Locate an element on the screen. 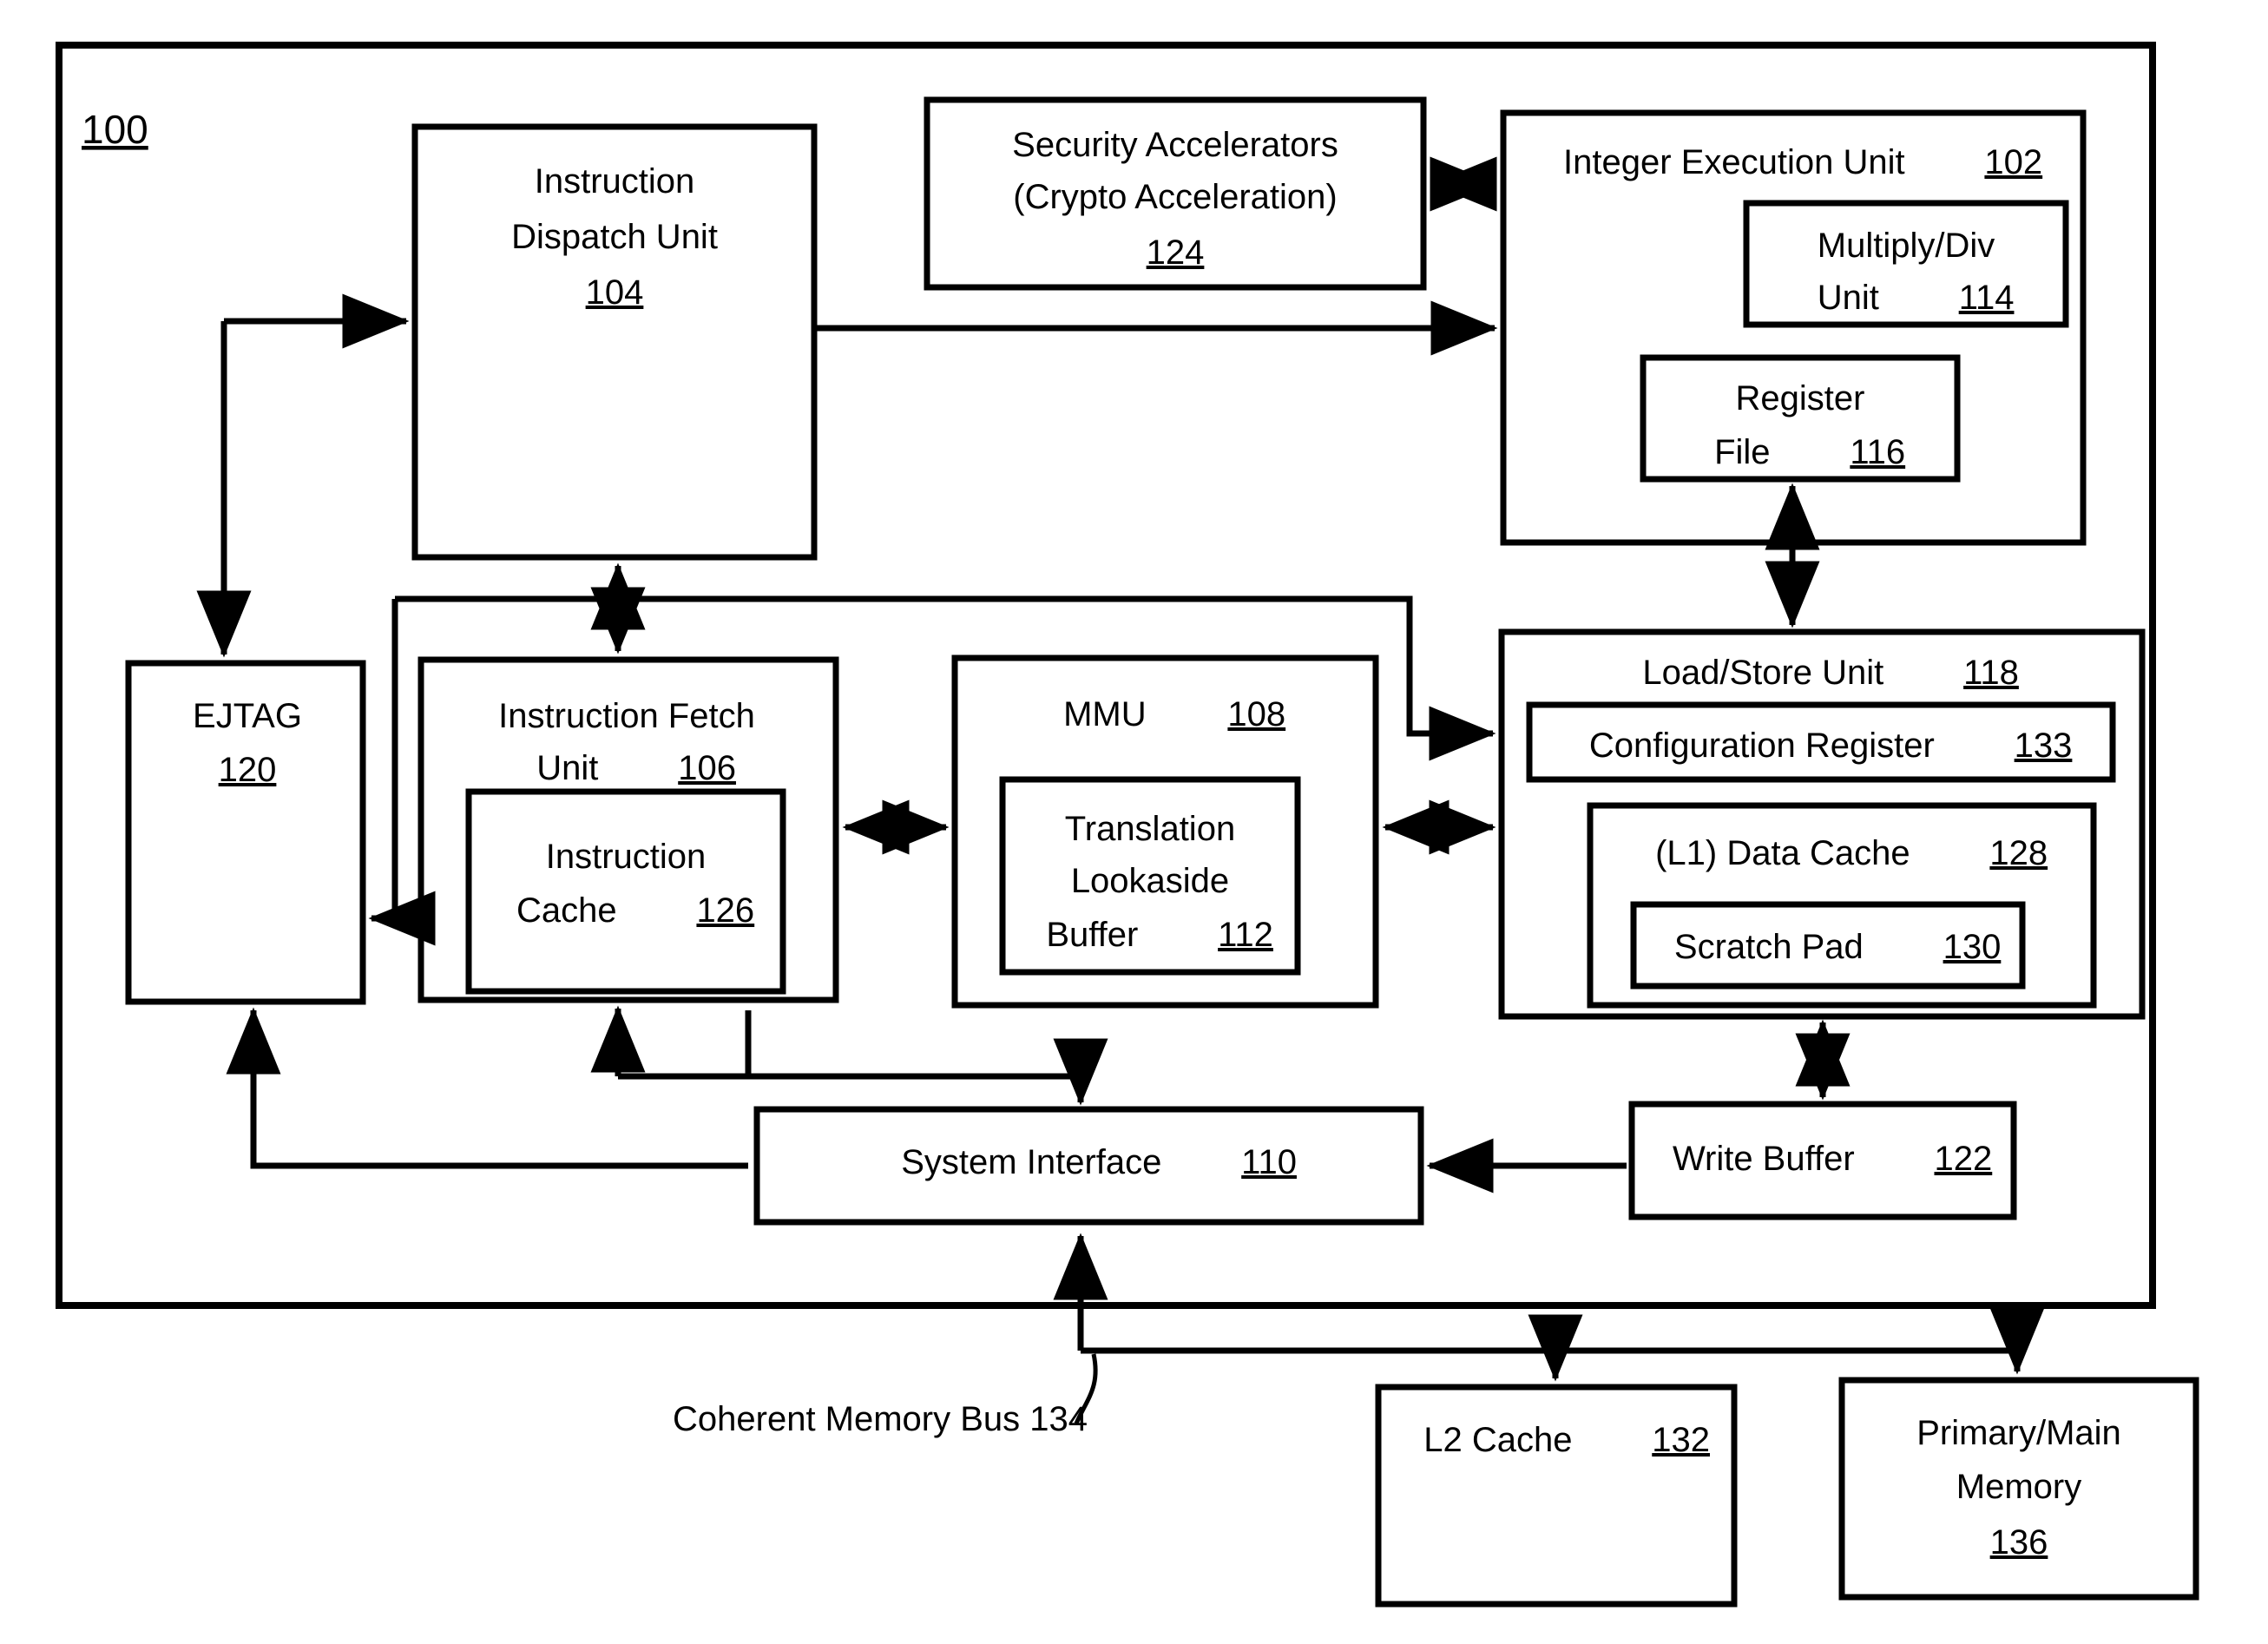 This screenshot has width=2268, height=1644. label-tlb-line3: Buffer 112 is located at coordinates (1150, 935).